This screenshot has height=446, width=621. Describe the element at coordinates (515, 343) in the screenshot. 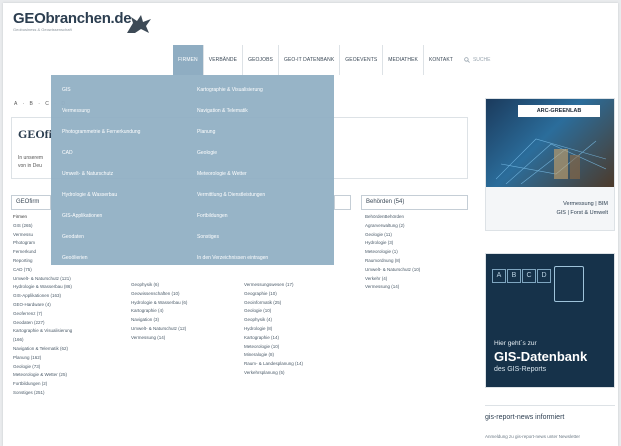

I see `ad-text-line: Hier geht´s zur` at that location.